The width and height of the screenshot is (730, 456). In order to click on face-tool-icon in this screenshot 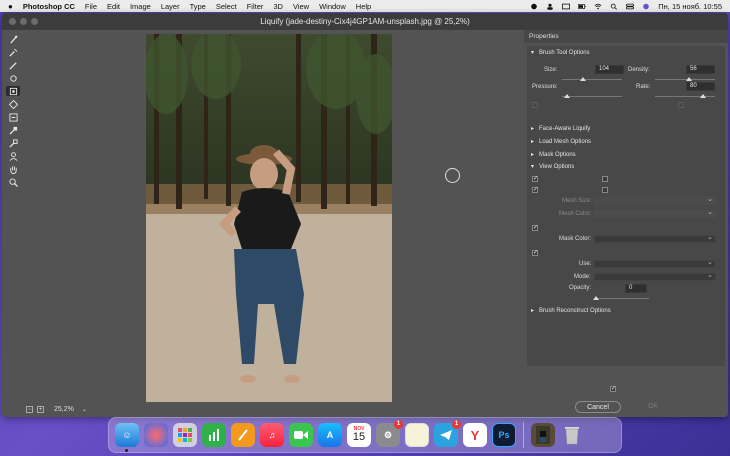, I will do `click(13, 156)`.